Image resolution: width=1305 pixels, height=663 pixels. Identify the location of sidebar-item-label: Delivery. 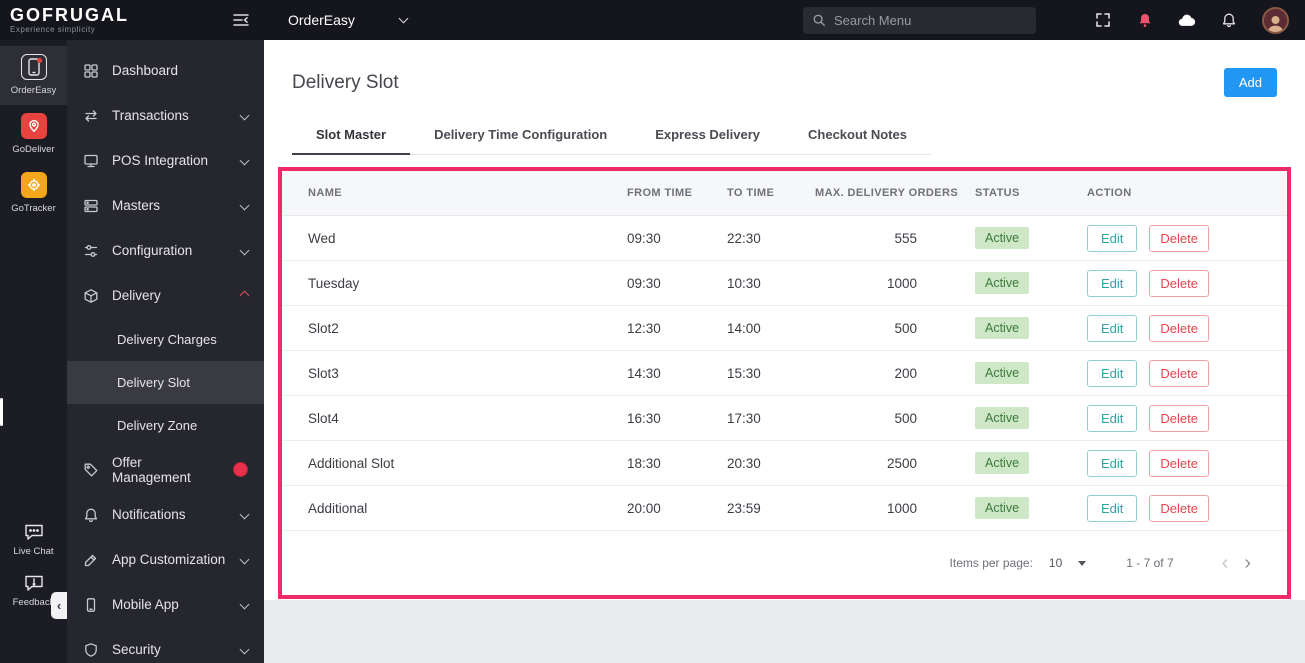
(136, 295).